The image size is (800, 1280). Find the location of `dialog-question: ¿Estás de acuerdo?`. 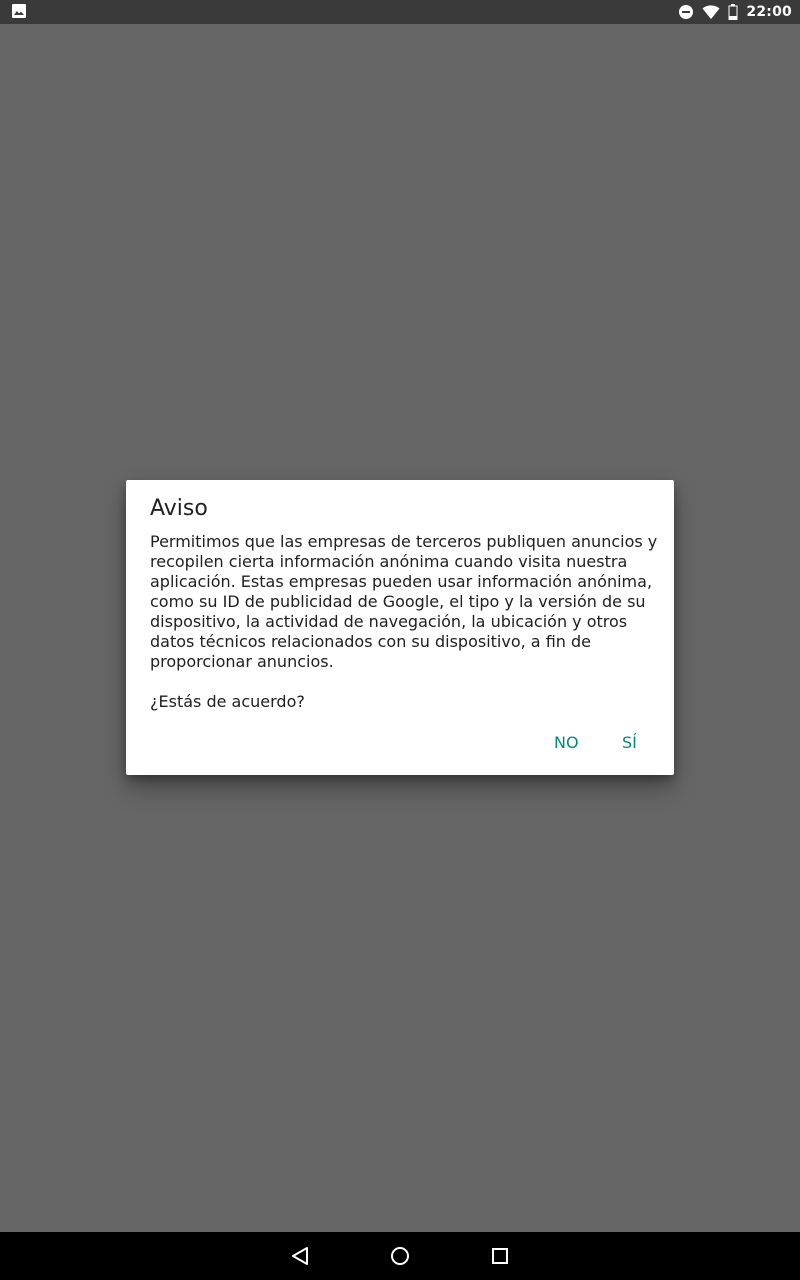

dialog-question: ¿Estás de acuerdo? is located at coordinates (227, 701).